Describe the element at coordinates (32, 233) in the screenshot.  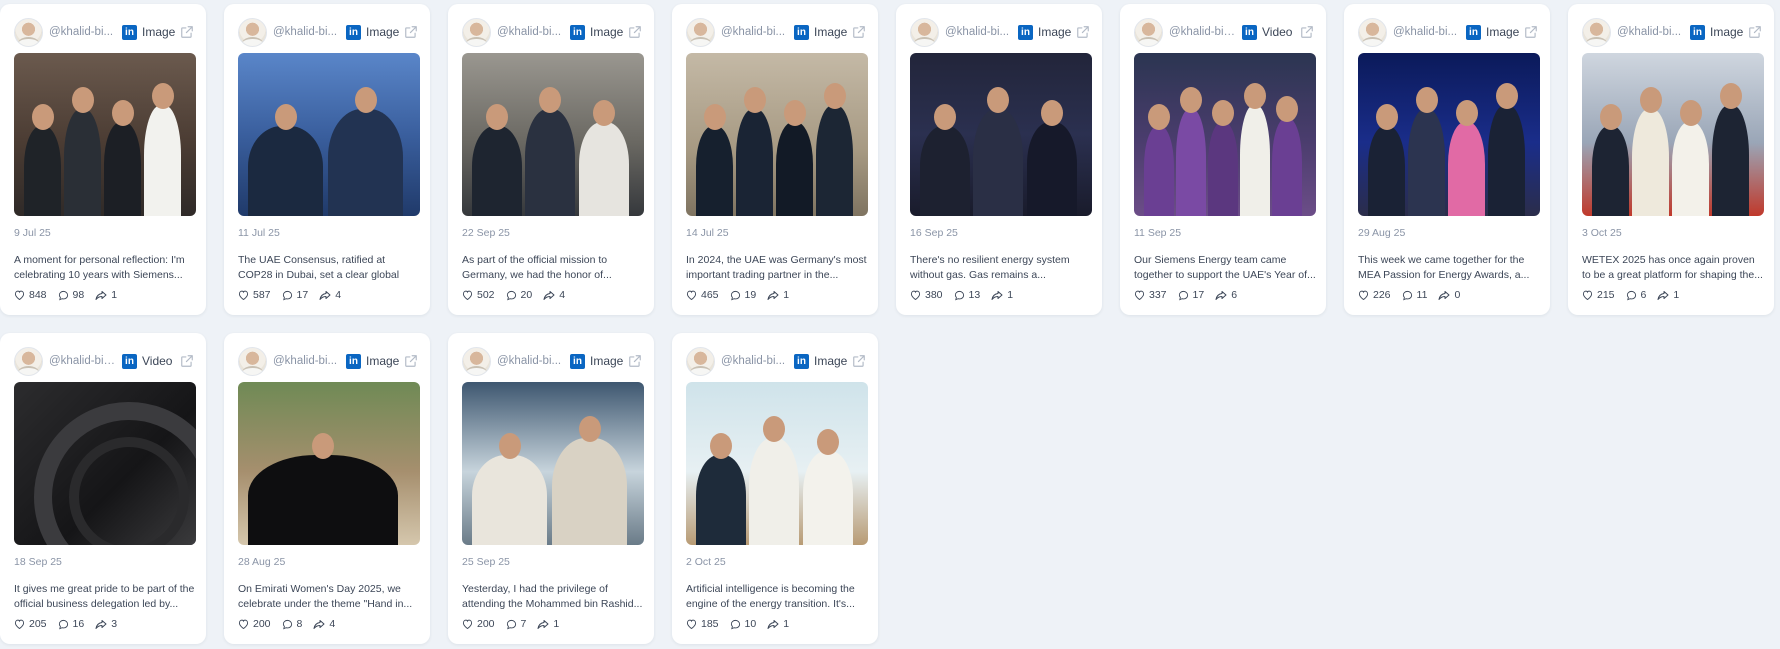
I see `post-date: 9 Jul 25` at that location.